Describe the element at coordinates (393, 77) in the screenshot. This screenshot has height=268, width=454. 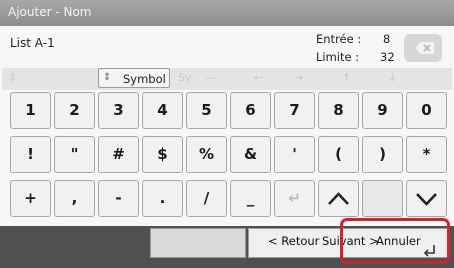
I see `ghost-down-arrow: ↓` at that location.